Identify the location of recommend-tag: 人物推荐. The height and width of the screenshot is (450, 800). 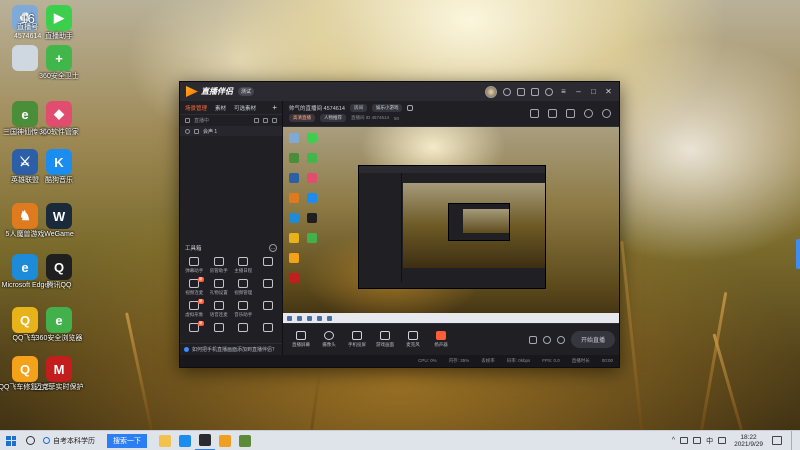
(333, 118).